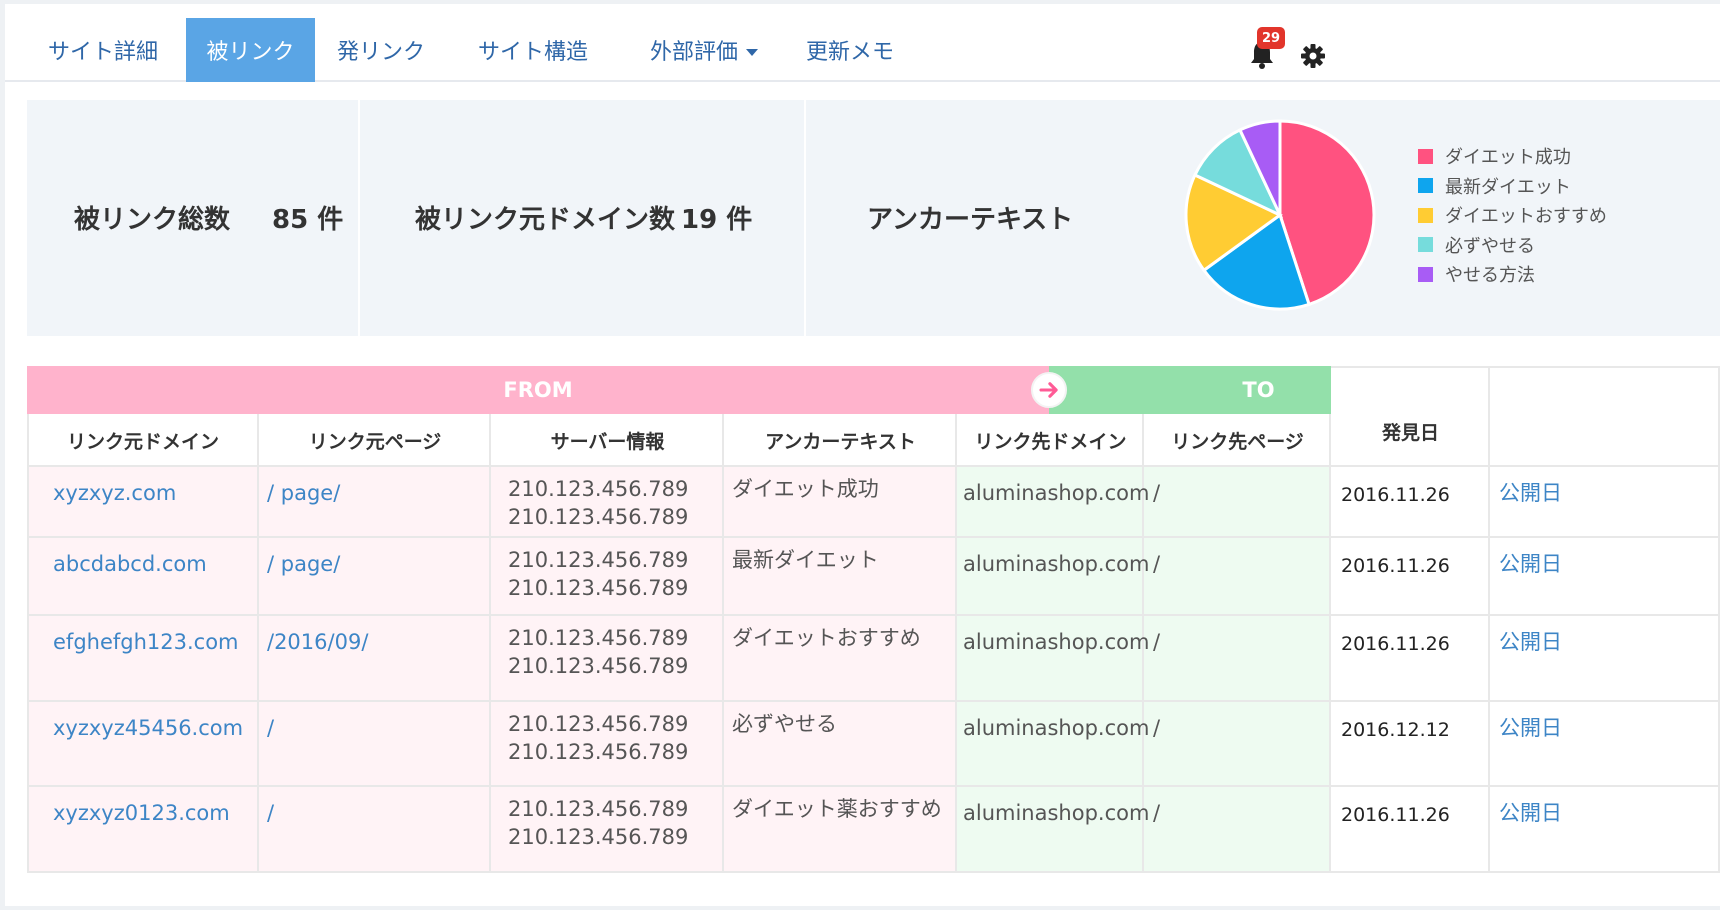 This screenshot has width=1720, height=910. What do you see at coordinates (970, 219) in the screenshot?
I see `anchor-text-label: アンカーテキスト` at bounding box center [970, 219].